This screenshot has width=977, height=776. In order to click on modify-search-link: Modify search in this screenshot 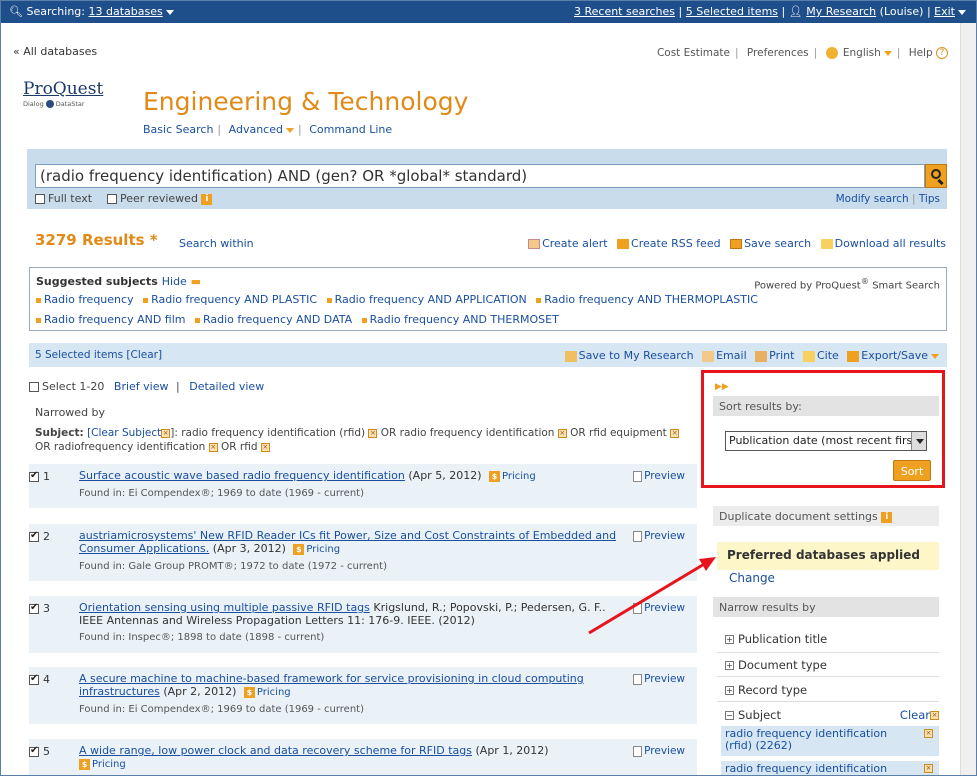, I will do `click(872, 199)`.